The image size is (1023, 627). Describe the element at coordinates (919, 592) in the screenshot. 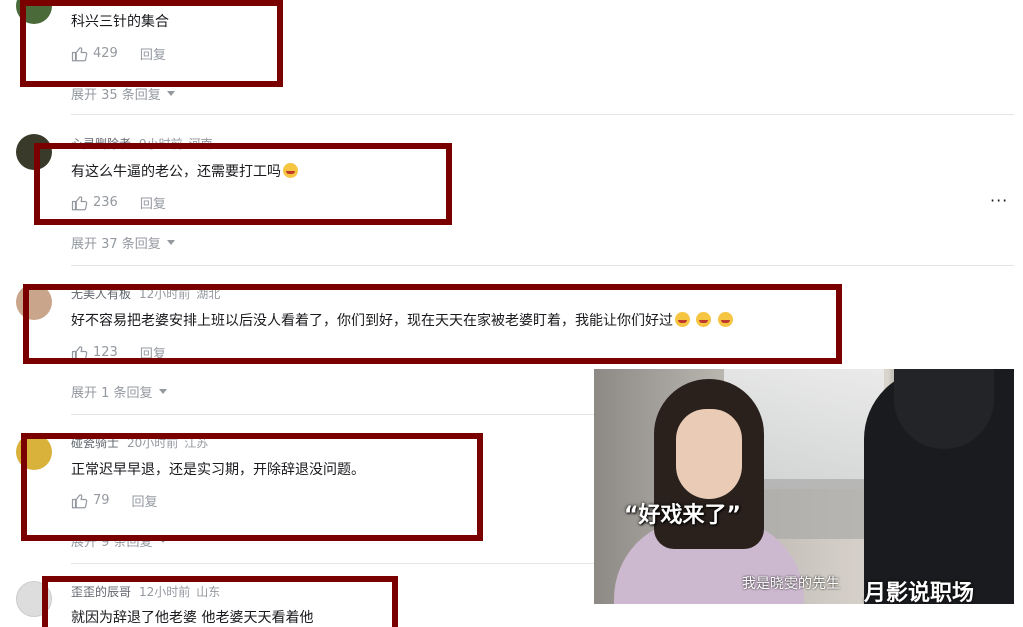

I see `video-watermark: 月影说职场` at that location.